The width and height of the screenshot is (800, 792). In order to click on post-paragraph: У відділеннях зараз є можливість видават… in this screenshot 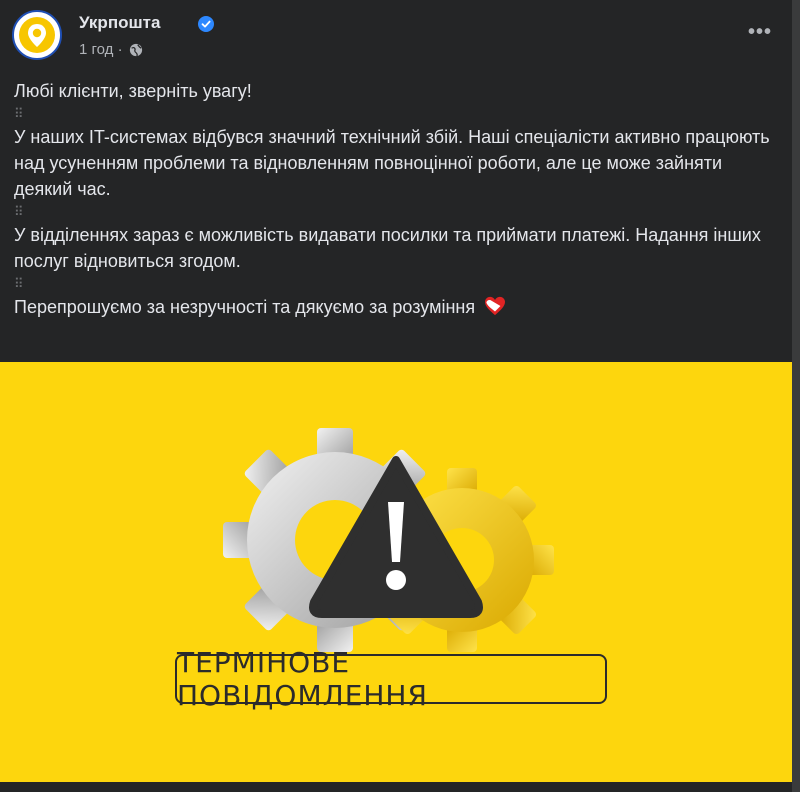, I will do `click(387, 248)`.